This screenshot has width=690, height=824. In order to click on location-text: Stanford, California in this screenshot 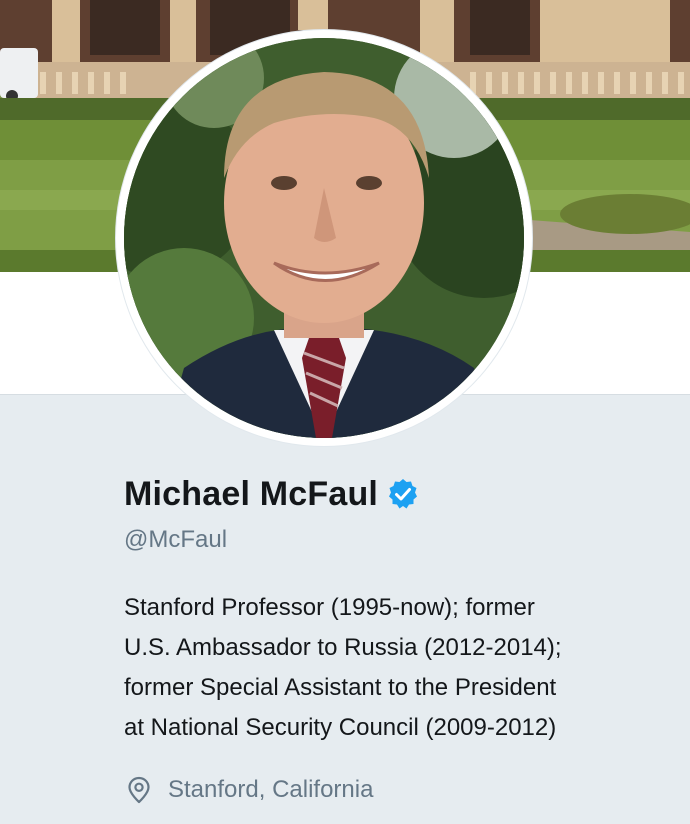, I will do `click(271, 789)`.